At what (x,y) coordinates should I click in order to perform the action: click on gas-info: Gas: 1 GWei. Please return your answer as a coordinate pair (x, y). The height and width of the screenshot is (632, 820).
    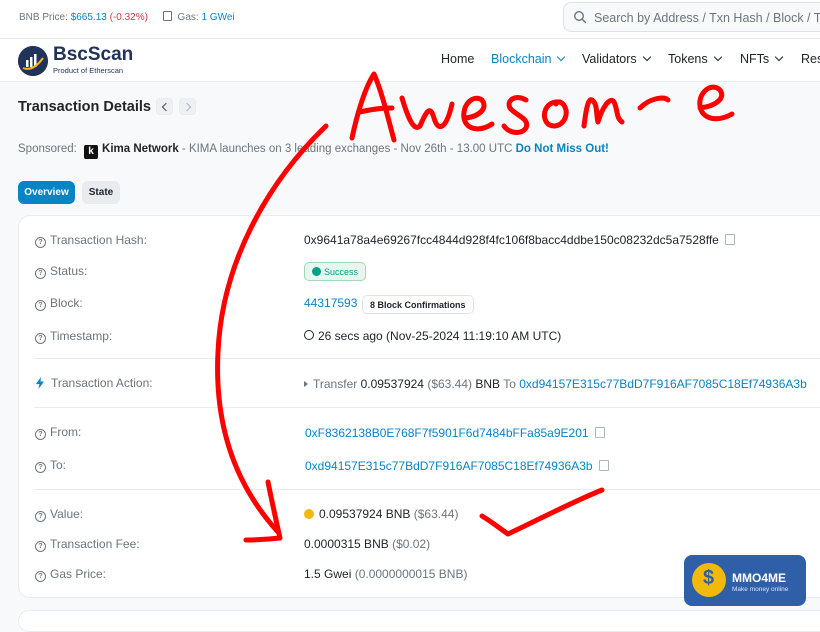
    Looking at the image, I should click on (206, 17).